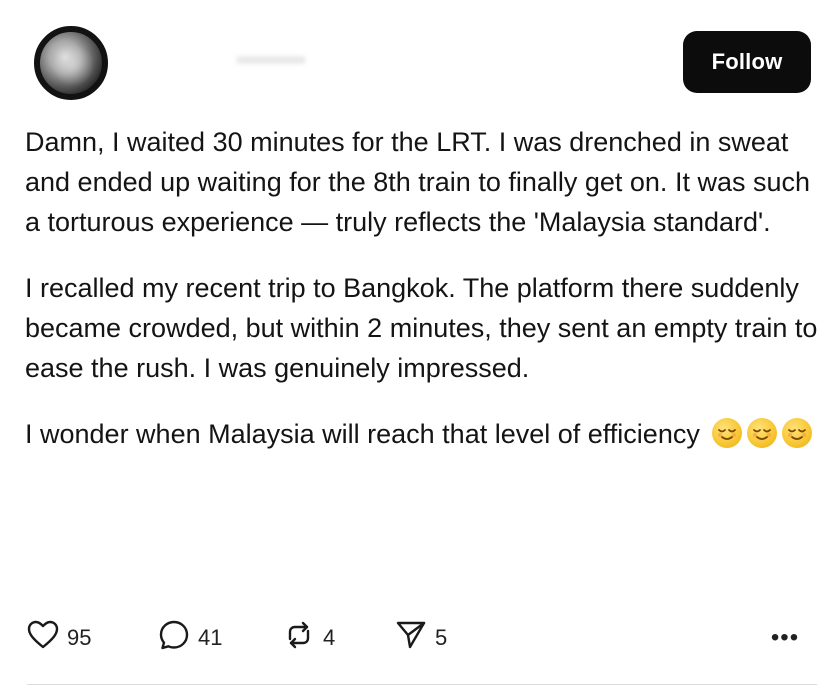 The width and height of the screenshot is (837, 690). I want to click on repost-count: 4, so click(329, 637).